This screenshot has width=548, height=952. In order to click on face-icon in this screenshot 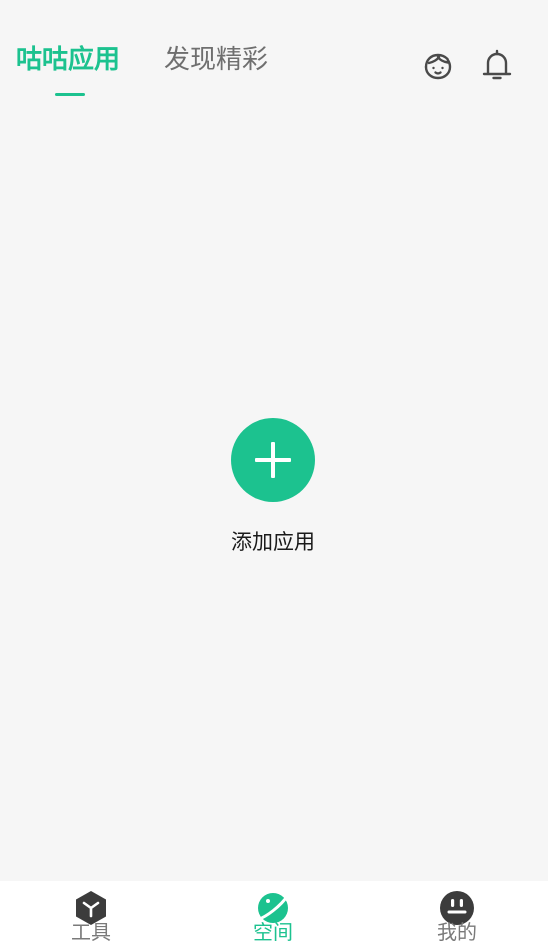, I will do `click(438, 65)`.